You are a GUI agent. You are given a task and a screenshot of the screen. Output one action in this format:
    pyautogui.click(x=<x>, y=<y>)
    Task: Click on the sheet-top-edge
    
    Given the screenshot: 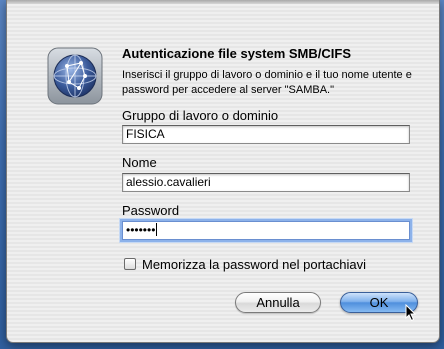 What is the action you would take?
    pyautogui.click(x=223, y=2)
    